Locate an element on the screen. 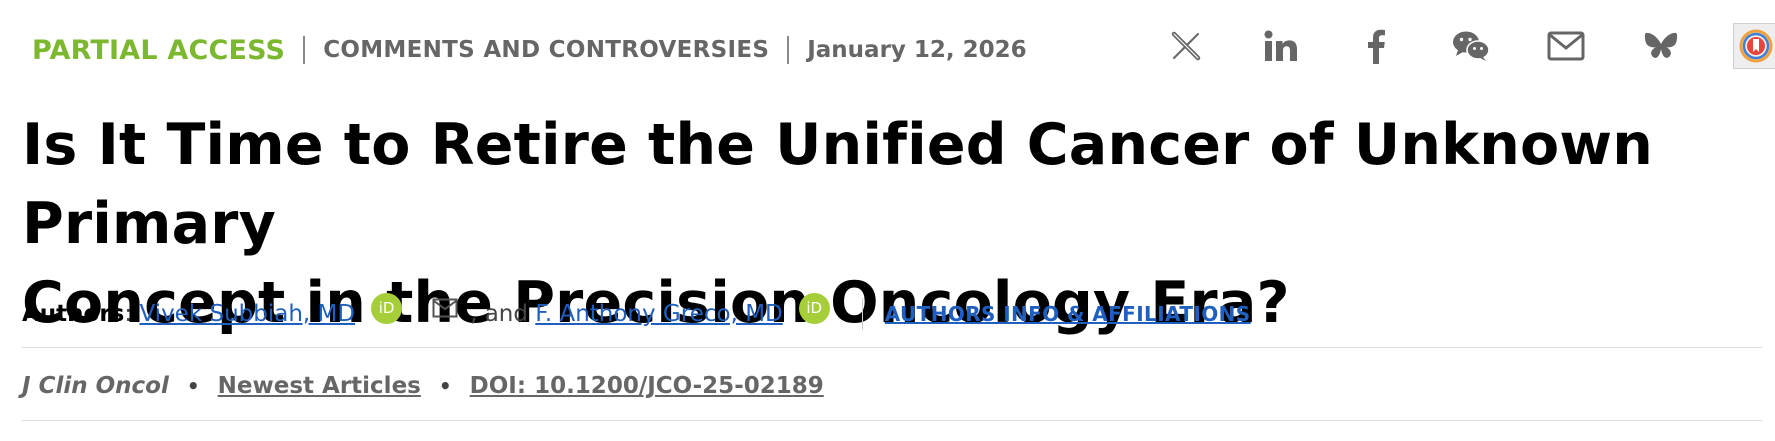  authors-label: Authors is located at coordinates (73, 314).